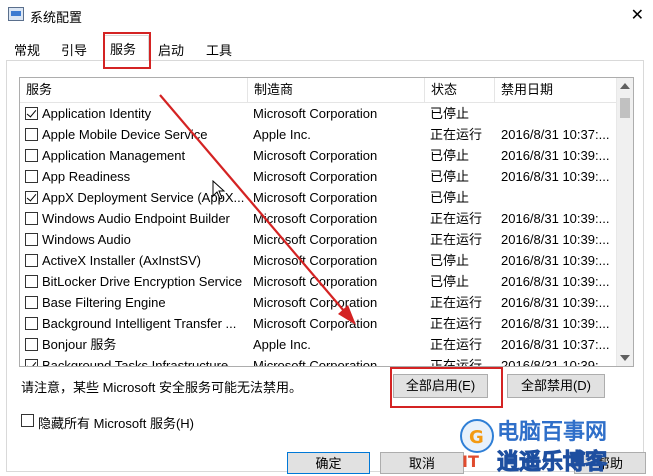  Describe the element at coordinates (552, 431) in the screenshot. I see `watermark-line1: 电脑百事网` at that location.